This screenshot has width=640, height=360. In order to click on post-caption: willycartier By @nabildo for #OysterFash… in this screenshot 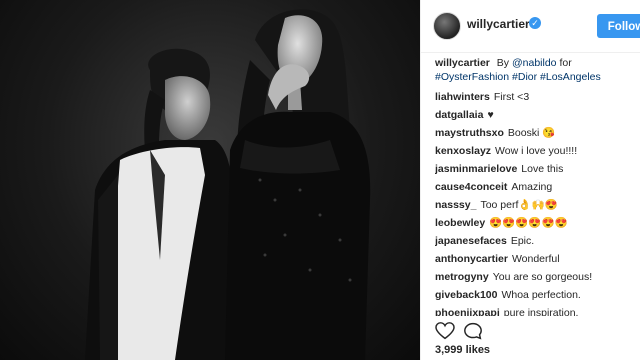, I will do `click(533, 70)`.